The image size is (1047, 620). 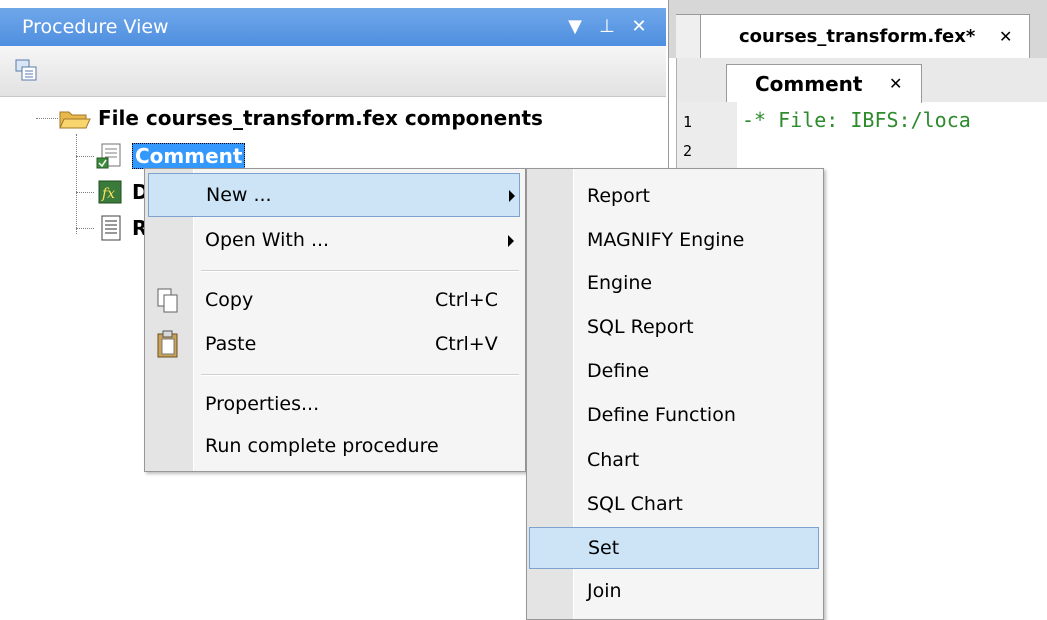 I want to click on submenu-item-report: Report, so click(x=674, y=195).